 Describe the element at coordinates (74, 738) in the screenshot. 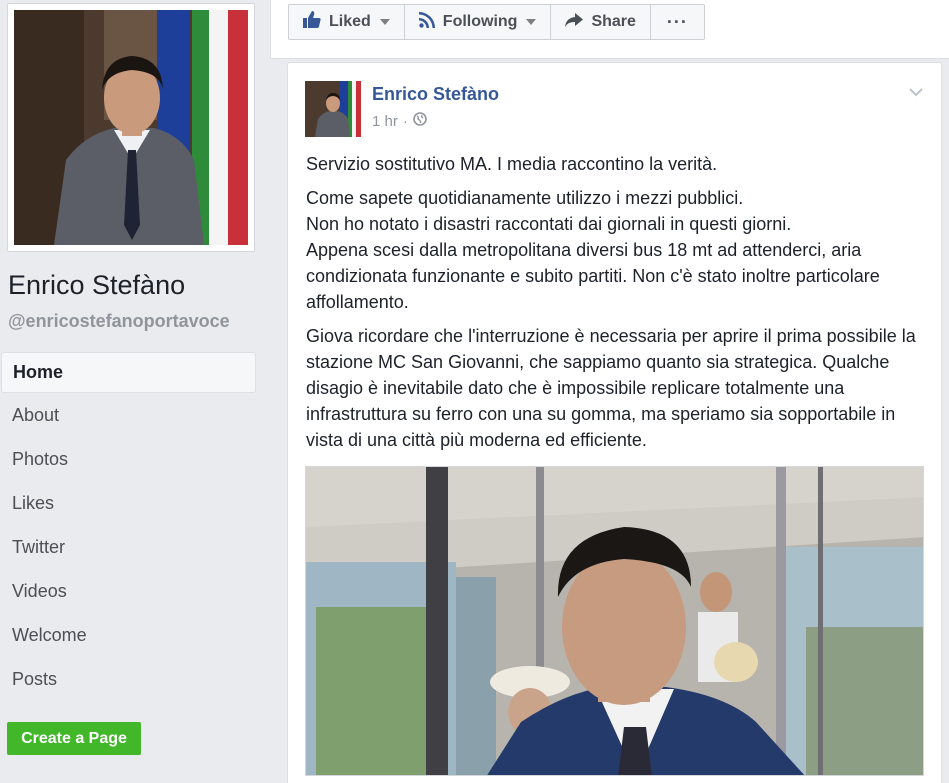

I see `create-page-button: Create a Page` at that location.